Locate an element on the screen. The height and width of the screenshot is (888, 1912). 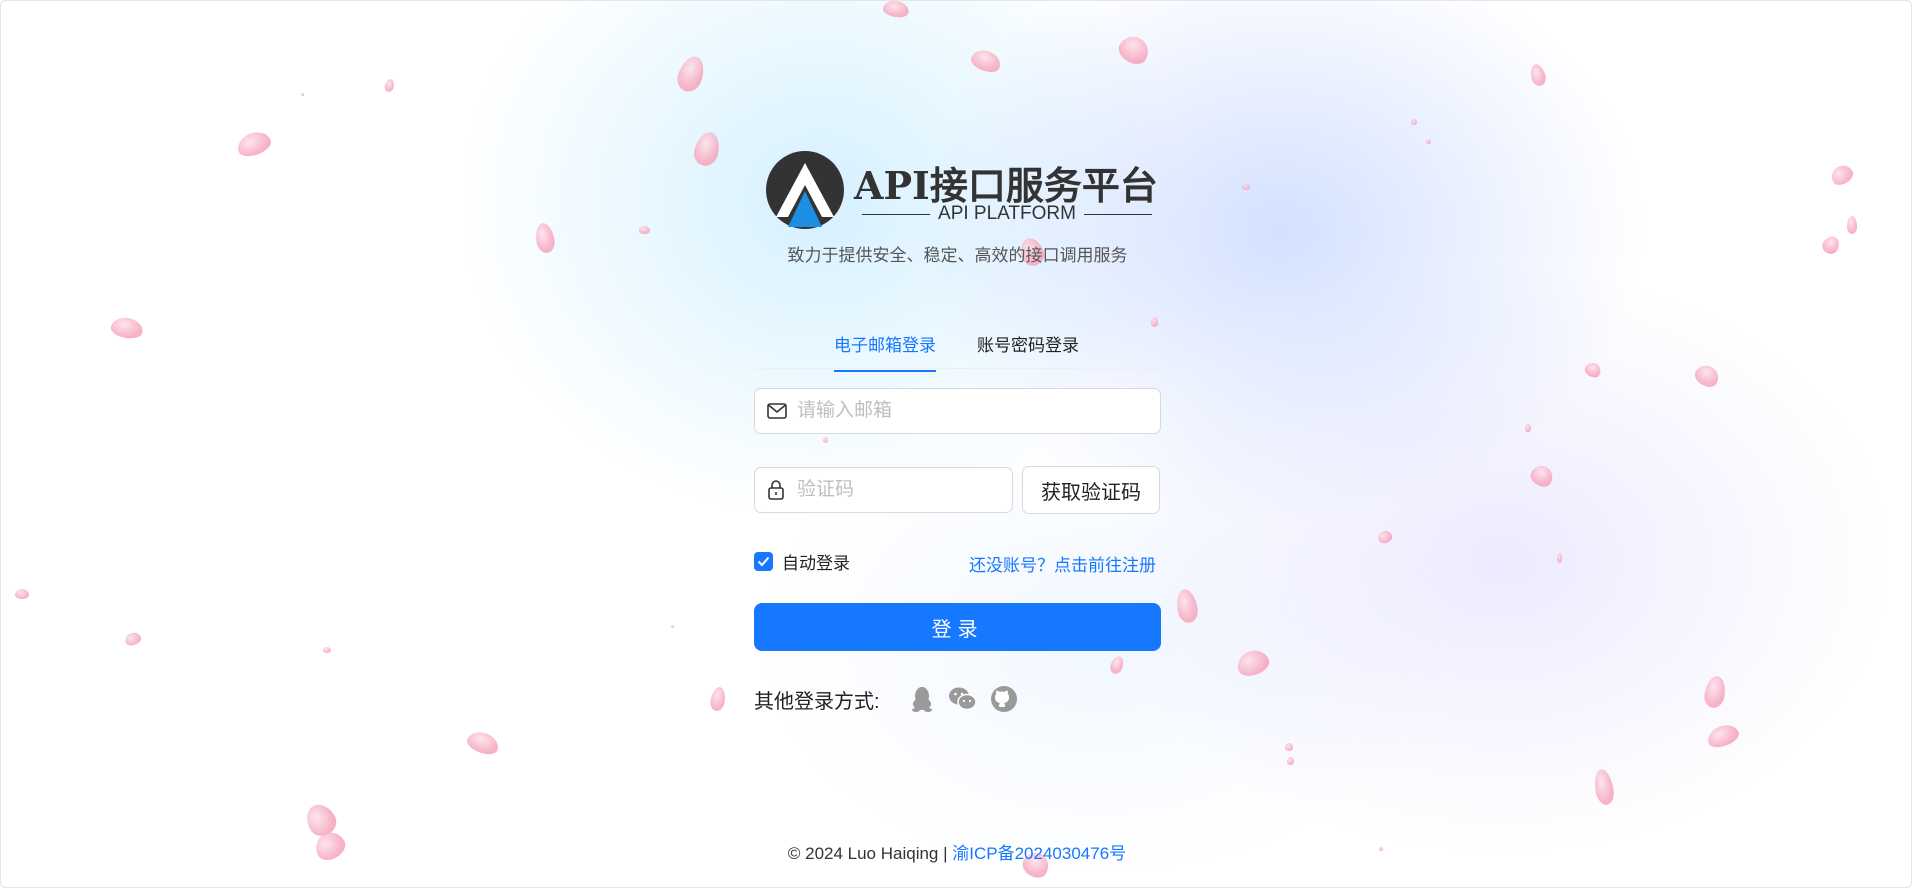
lock-icon is located at coordinates (777, 490).